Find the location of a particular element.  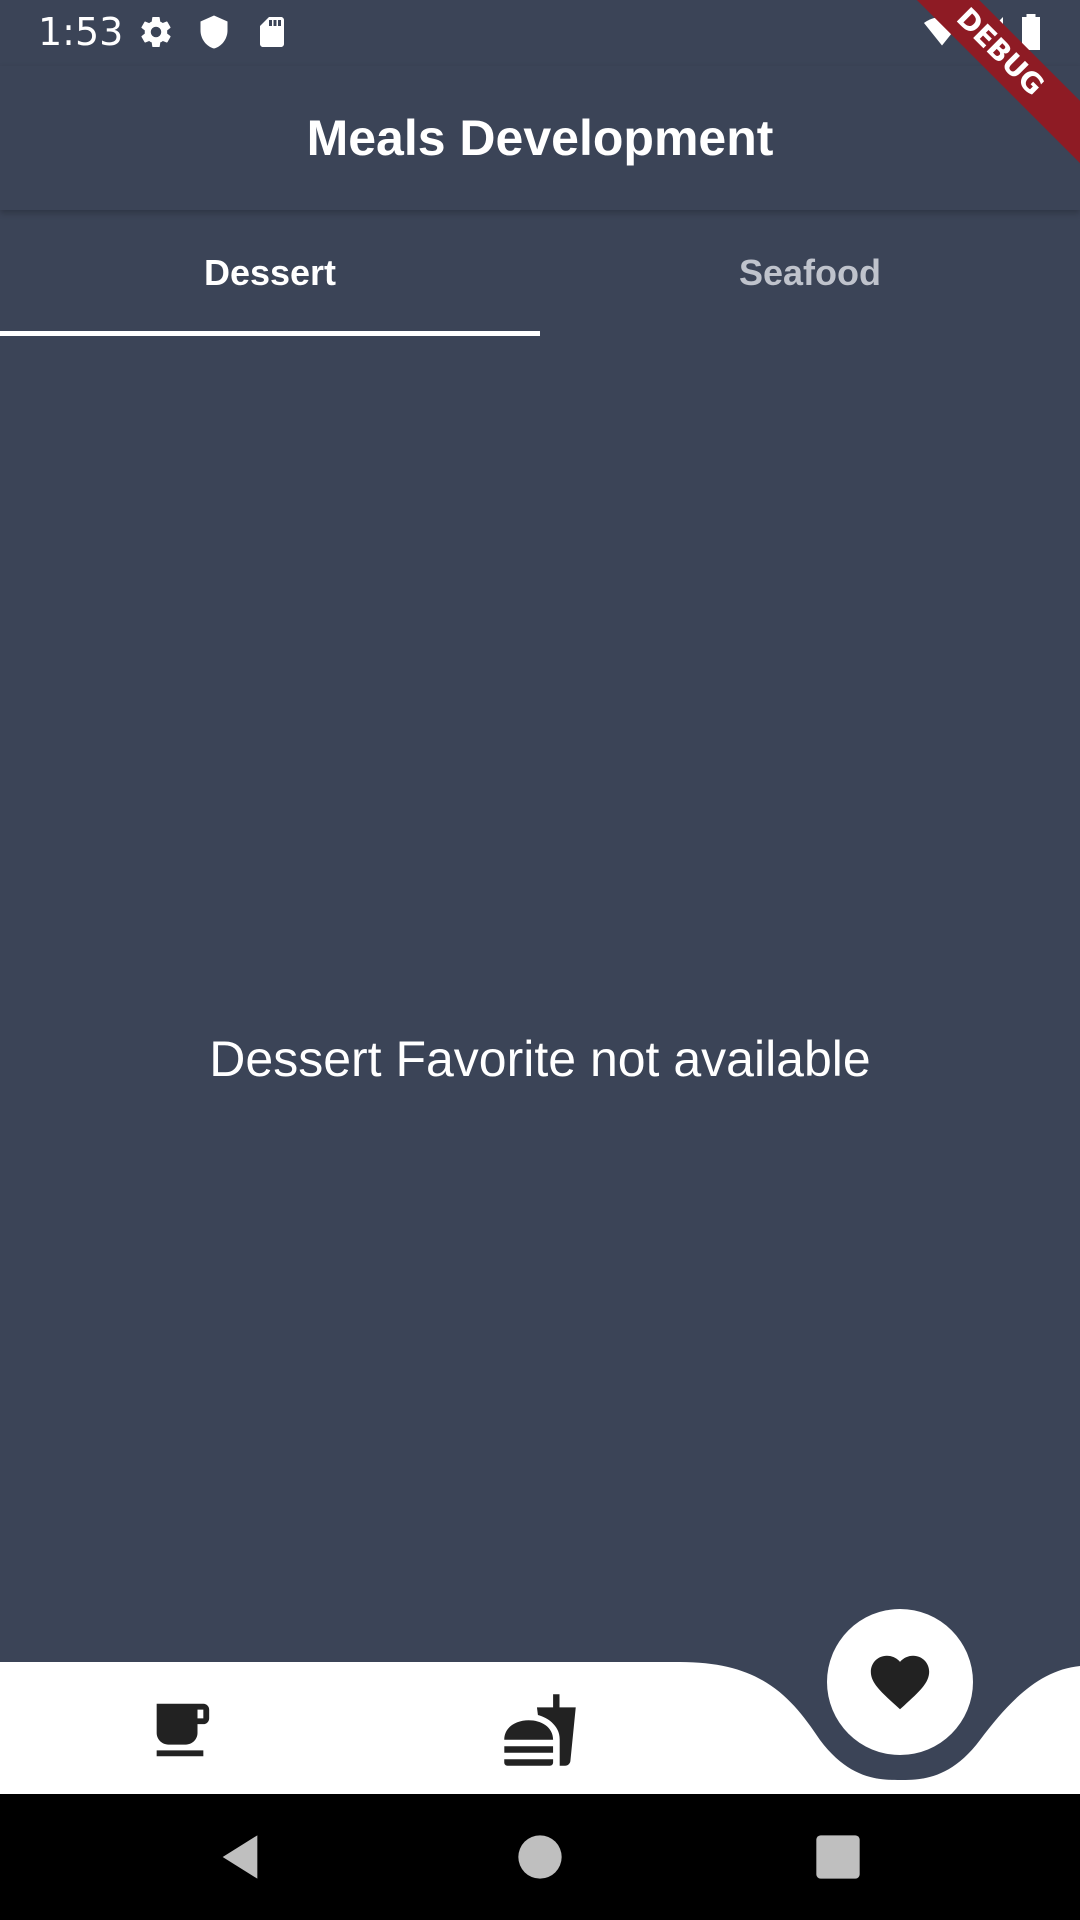

tab-dessert: Dessert is located at coordinates (270, 273).